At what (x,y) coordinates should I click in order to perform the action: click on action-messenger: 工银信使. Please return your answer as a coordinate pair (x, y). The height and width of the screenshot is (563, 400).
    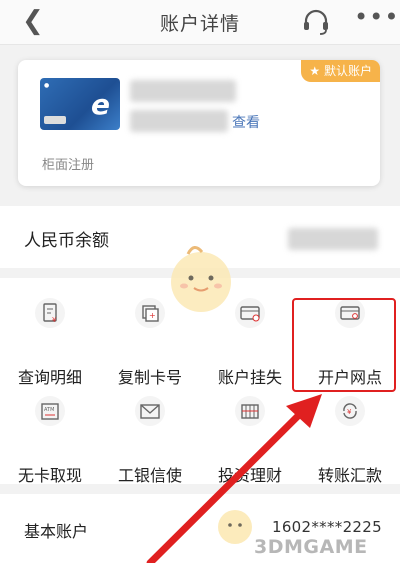
    Looking at the image, I should click on (150, 436).